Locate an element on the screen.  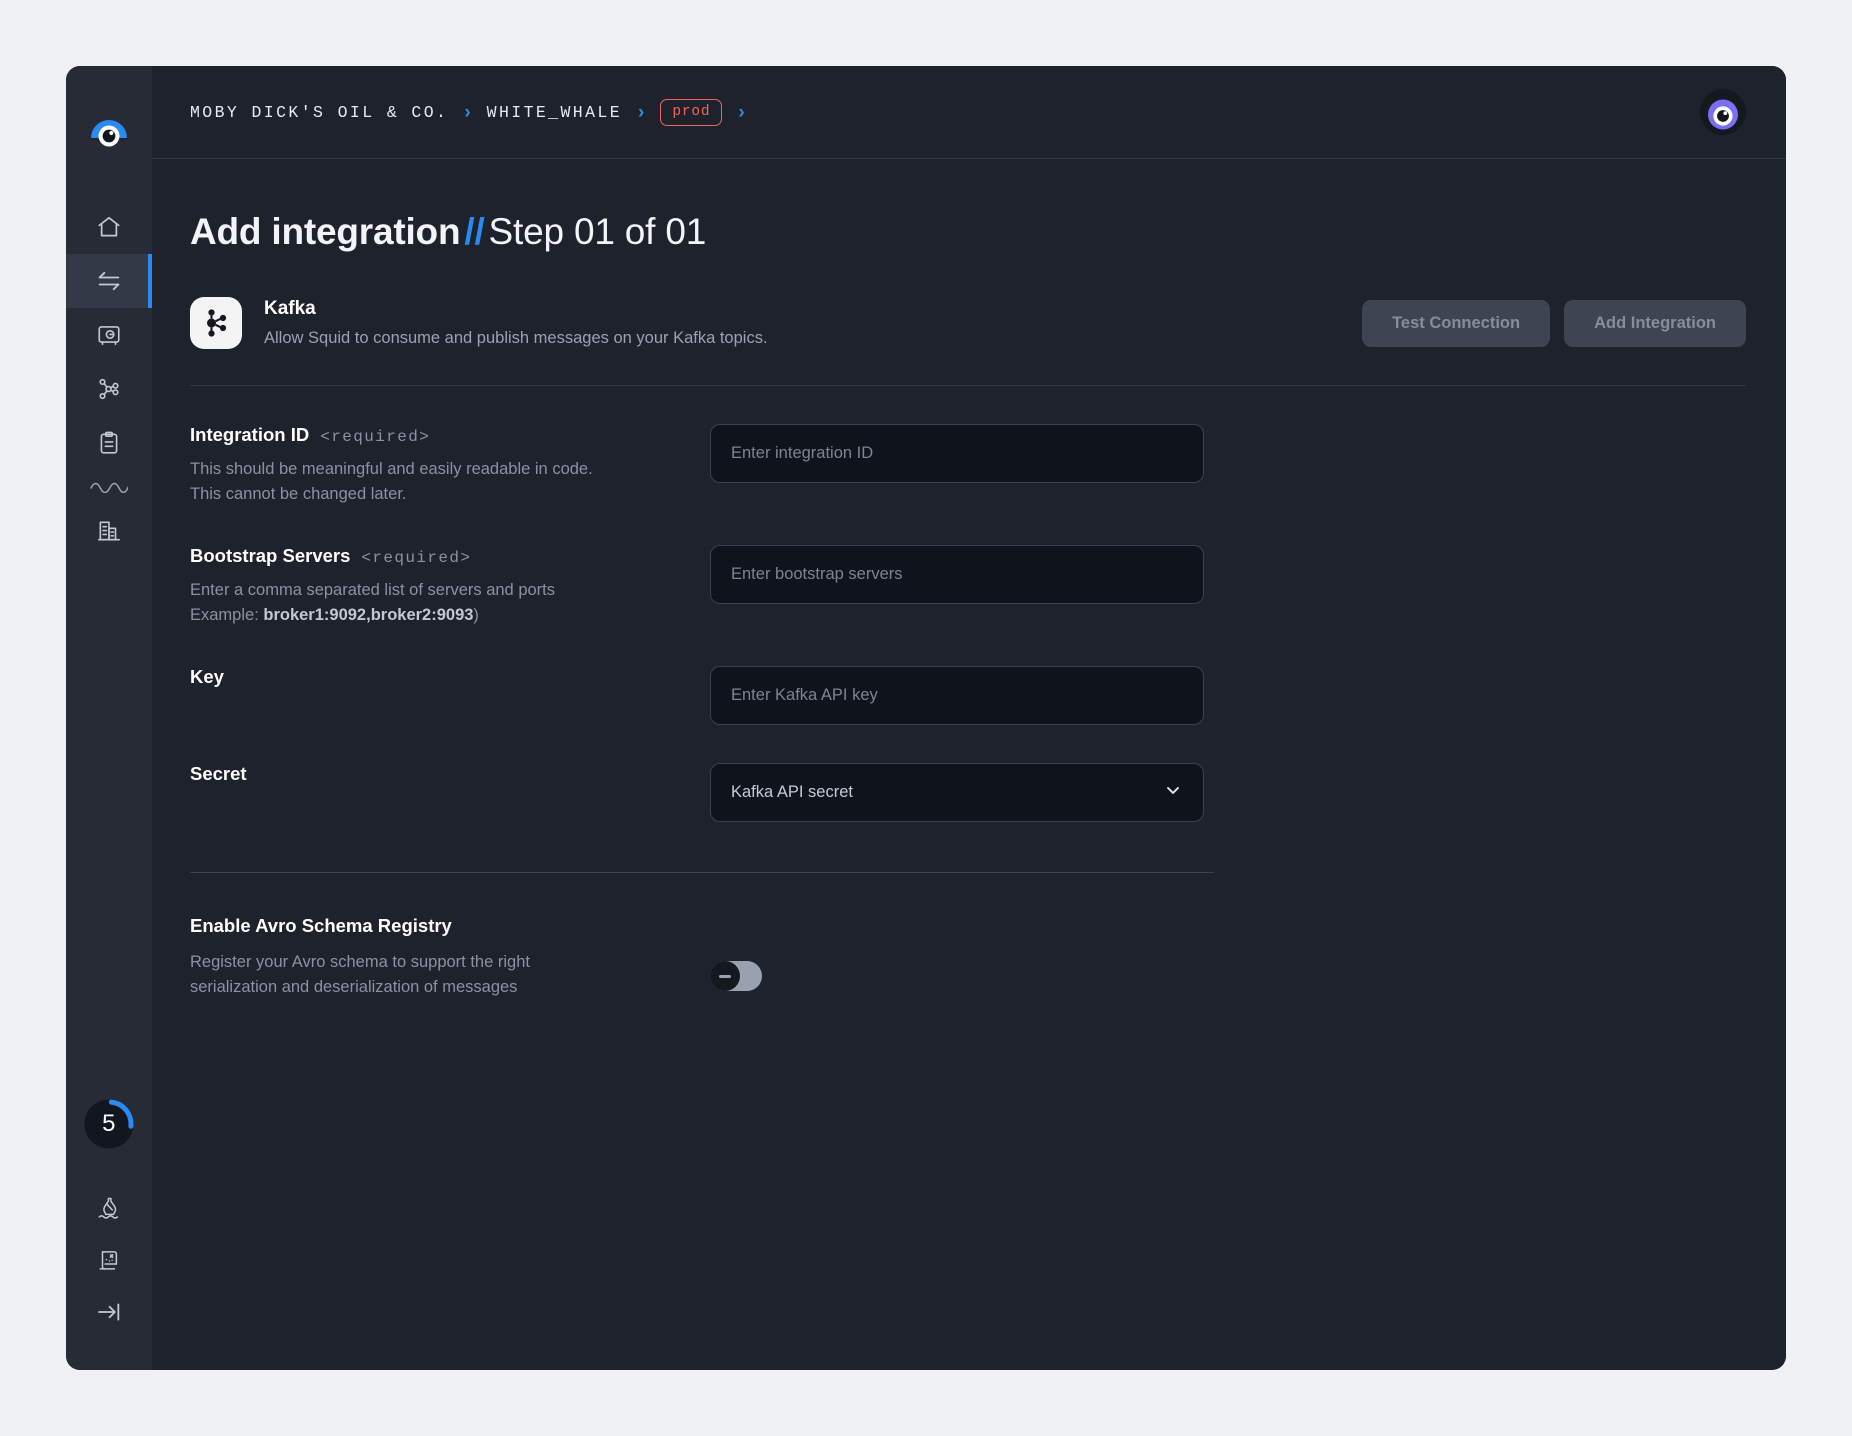
avro-title: Enable Avro Schema Registry is located at coordinates (321, 926).